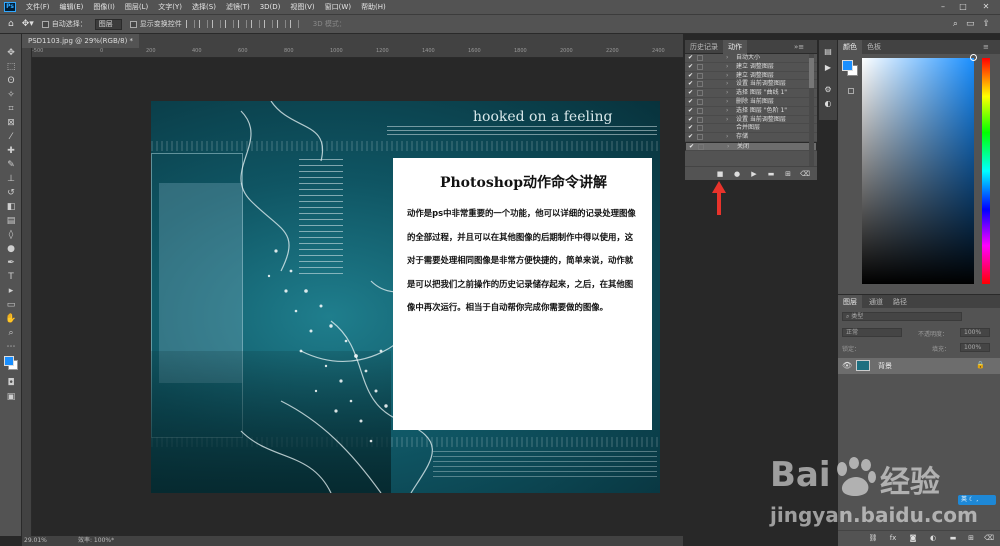 This screenshot has height=546, width=1000. What do you see at coordinates (828, 68) in the screenshot?
I see `actions-panel-icon: ▶` at bounding box center [828, 68].